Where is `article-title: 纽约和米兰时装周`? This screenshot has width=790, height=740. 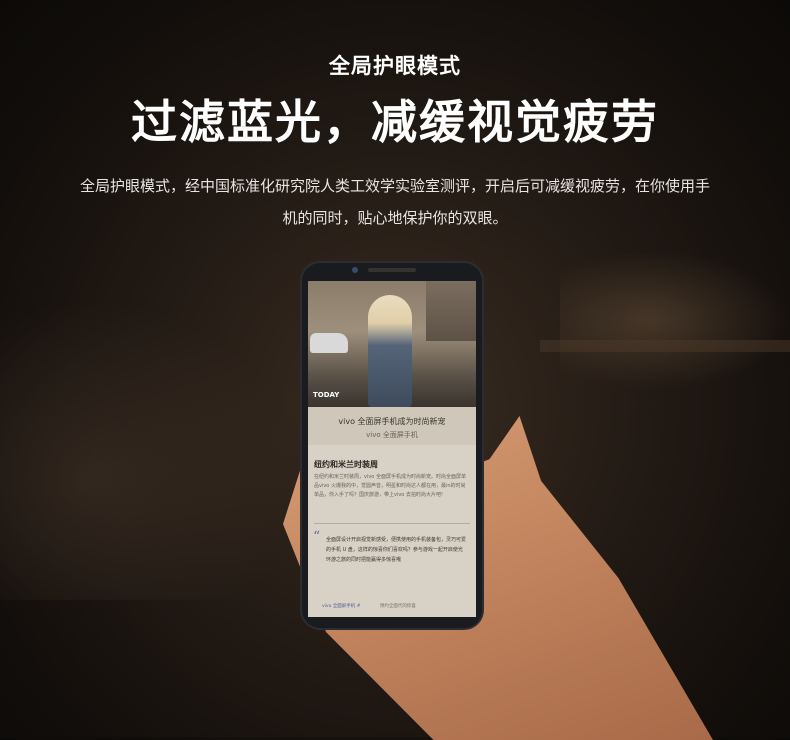
article-title: 纽约和米兰时装周 is located at coordinates (346, 464).